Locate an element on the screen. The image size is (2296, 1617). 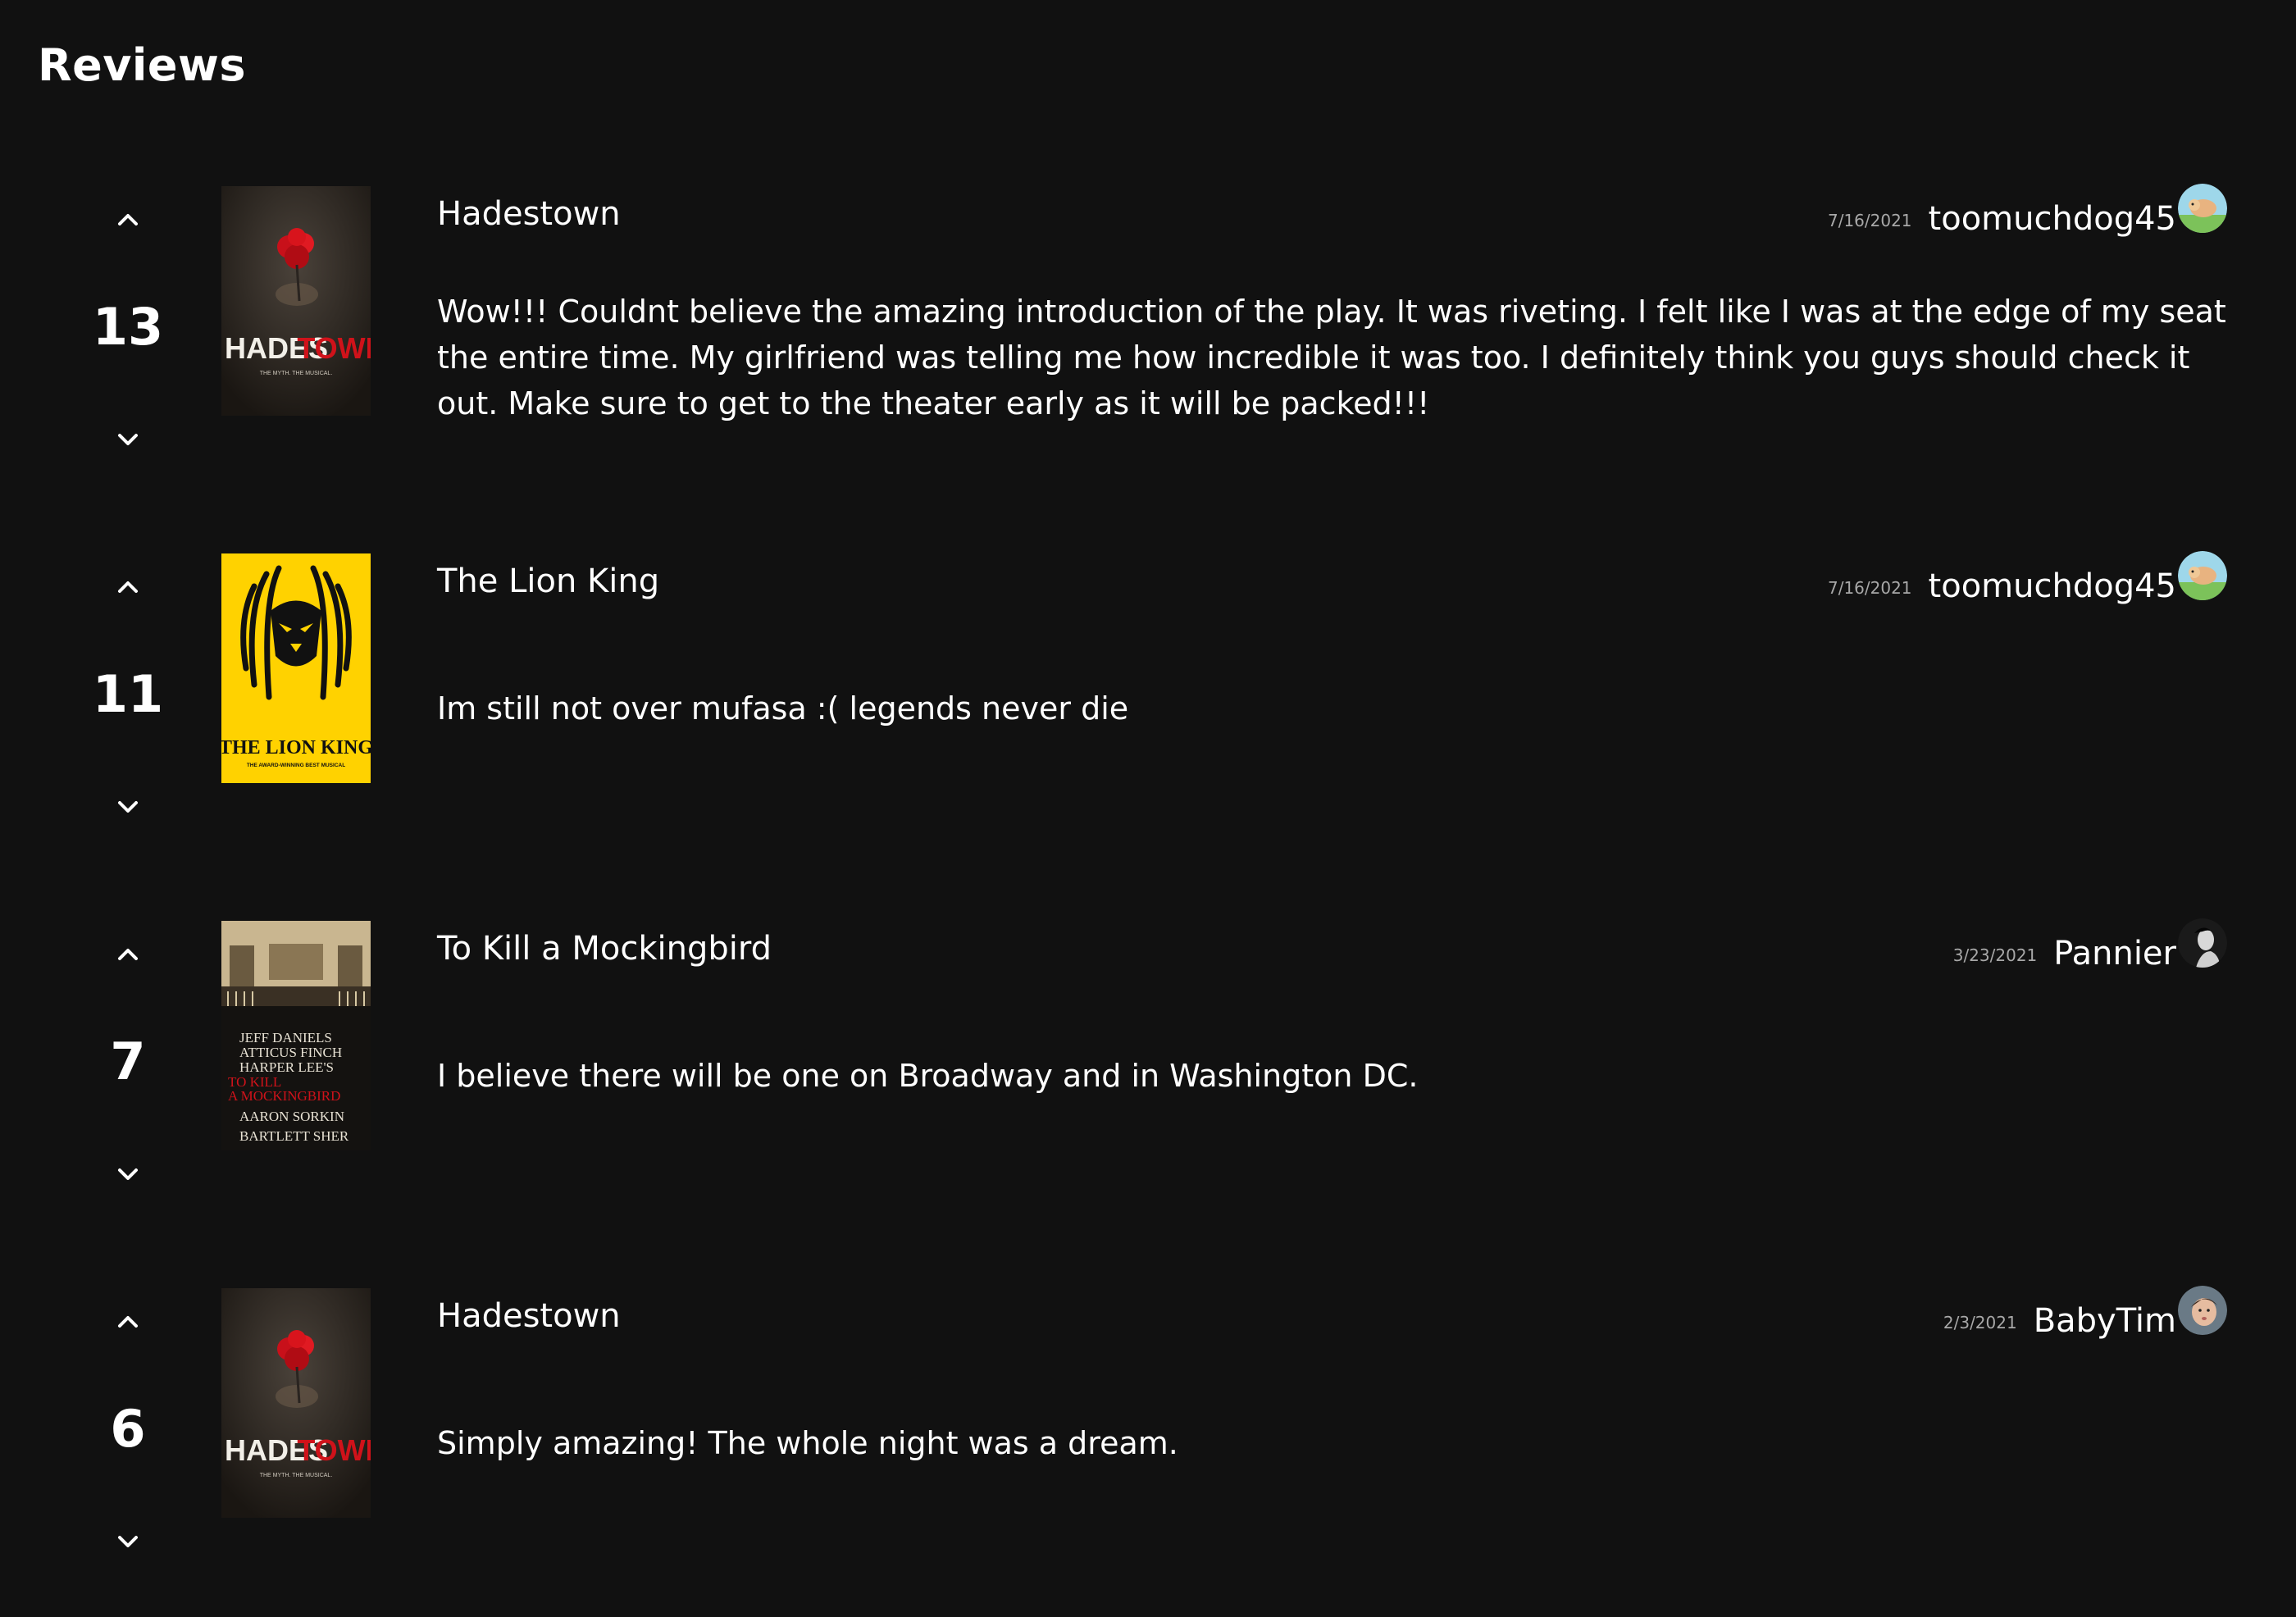
vote-count: 6 is located at coordinates (128, 1429).